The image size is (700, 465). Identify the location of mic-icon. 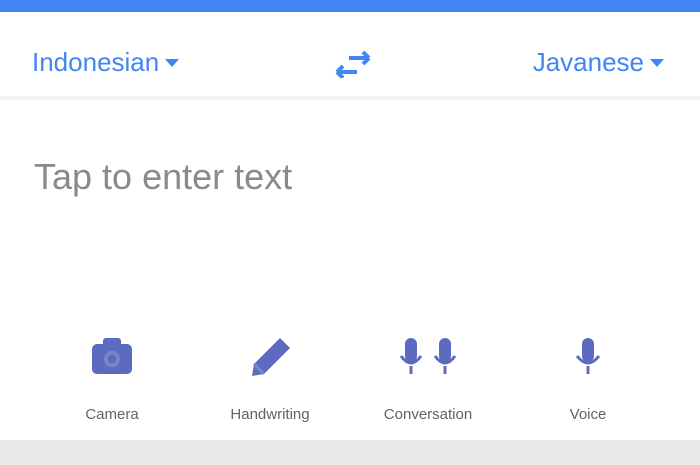
(588, 356).